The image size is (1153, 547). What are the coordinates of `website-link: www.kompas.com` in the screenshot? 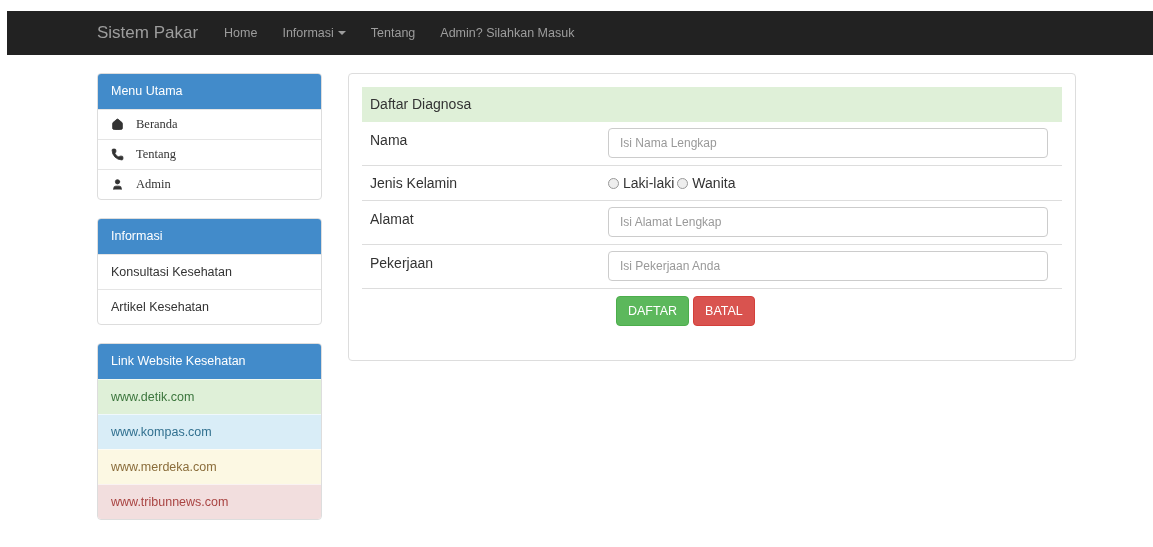 It's located at (209, 431).